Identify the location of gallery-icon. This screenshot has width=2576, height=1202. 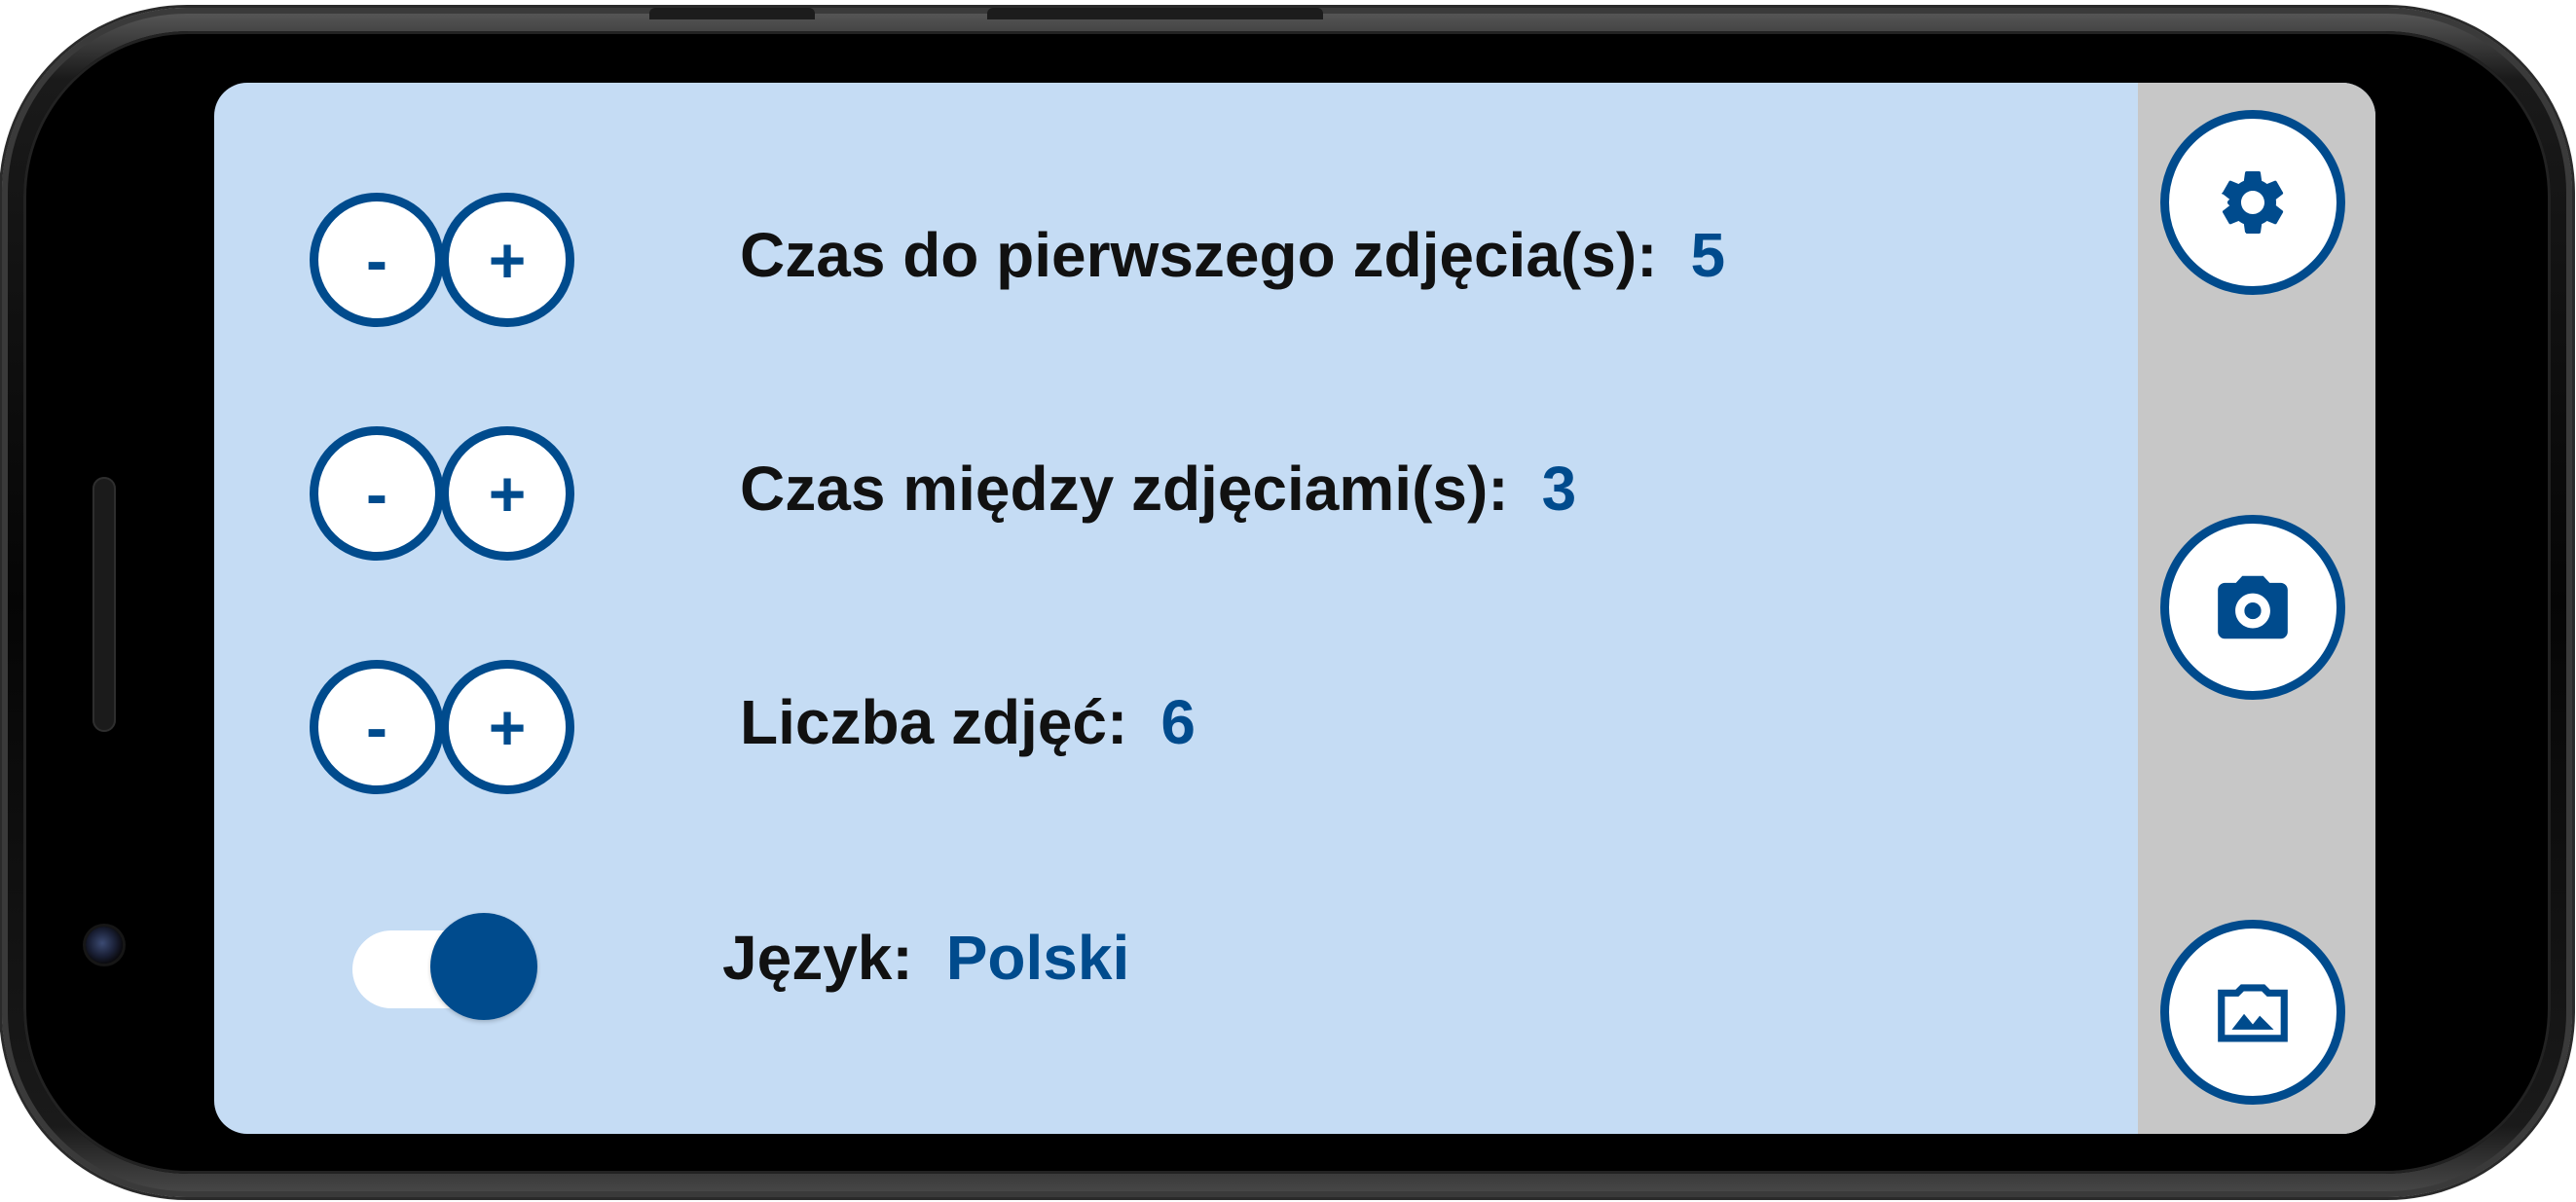
(2253, 1013).